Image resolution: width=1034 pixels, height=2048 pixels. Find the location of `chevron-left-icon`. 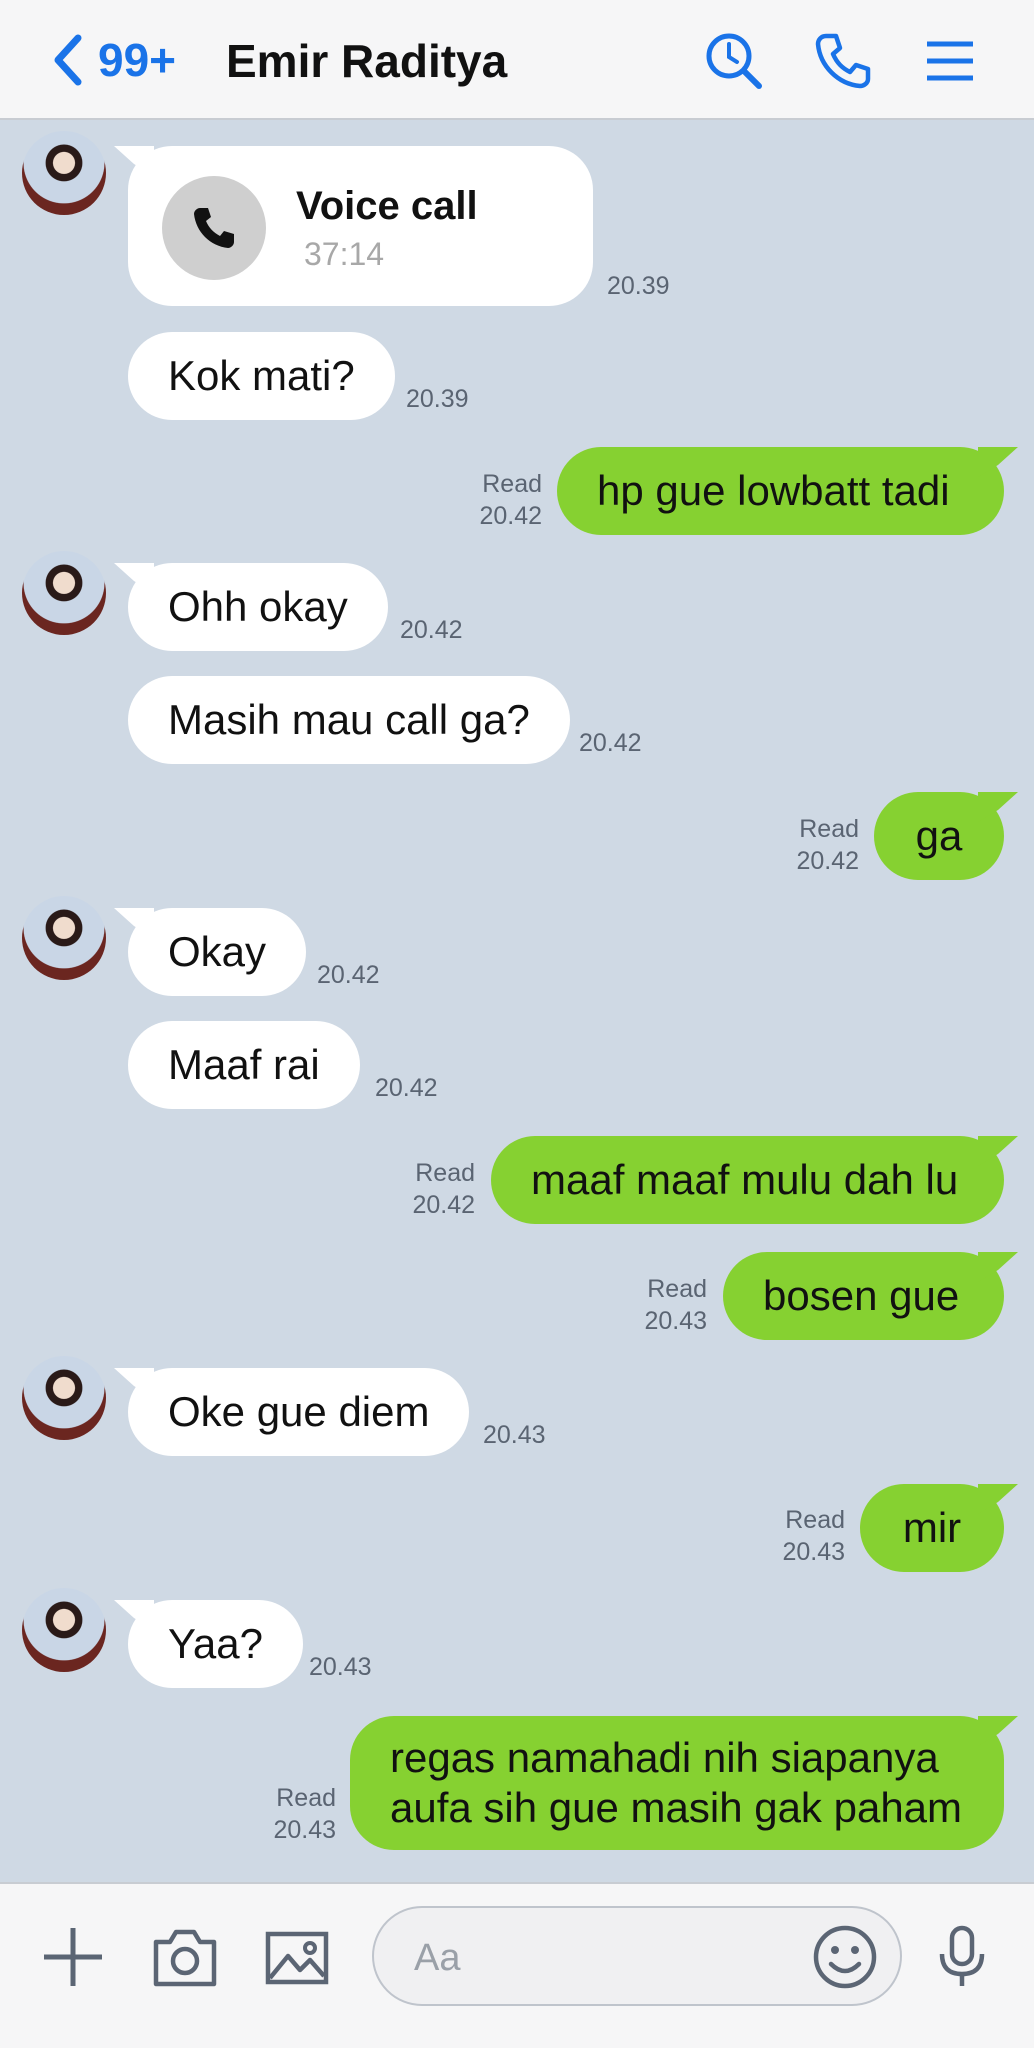

chevron-left-icon is located at coordinates (68, 60).